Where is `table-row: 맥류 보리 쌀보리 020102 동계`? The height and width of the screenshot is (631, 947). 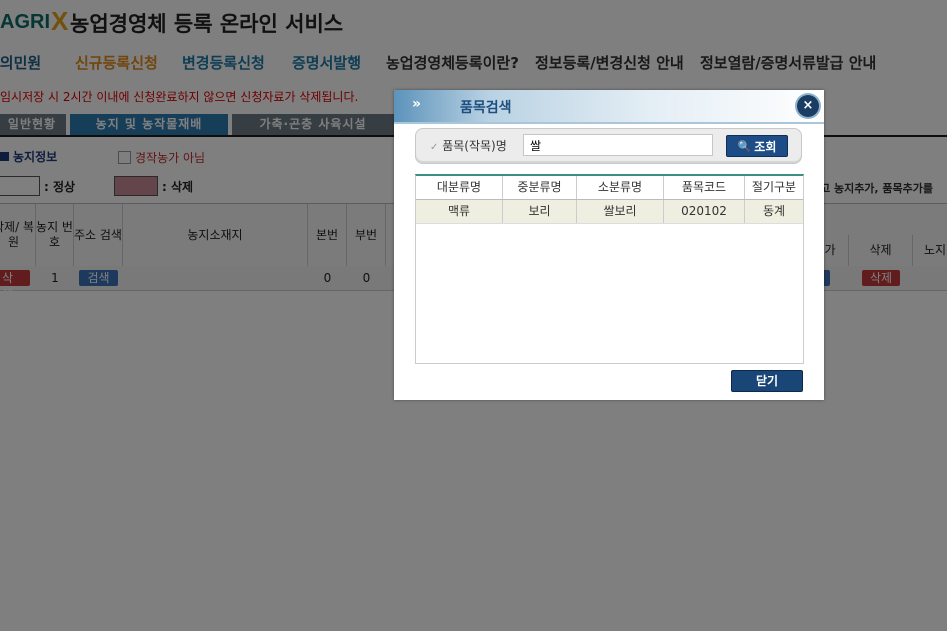 table-row: 맥류 보리 쌀보리 020102 동계 is located at coordinates (609, 212).